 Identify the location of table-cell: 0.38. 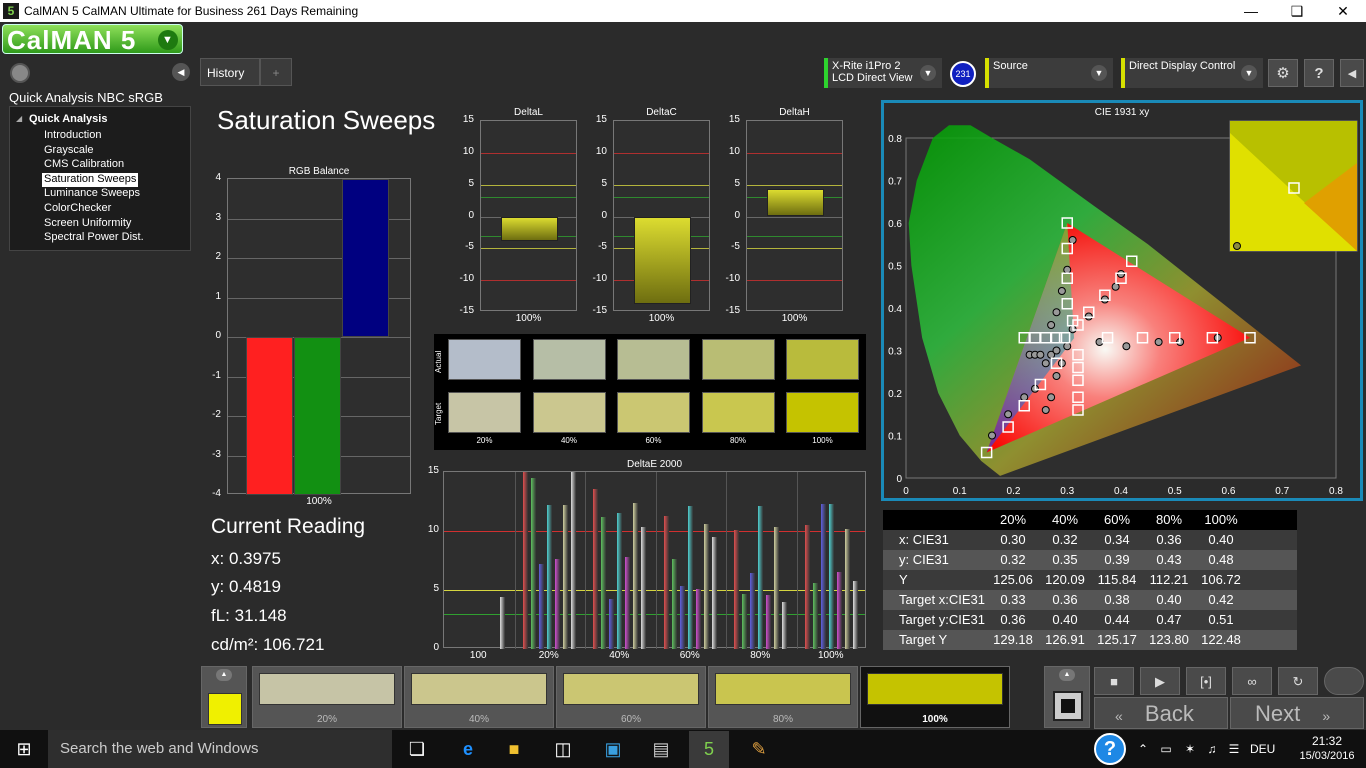
(1117, 599).